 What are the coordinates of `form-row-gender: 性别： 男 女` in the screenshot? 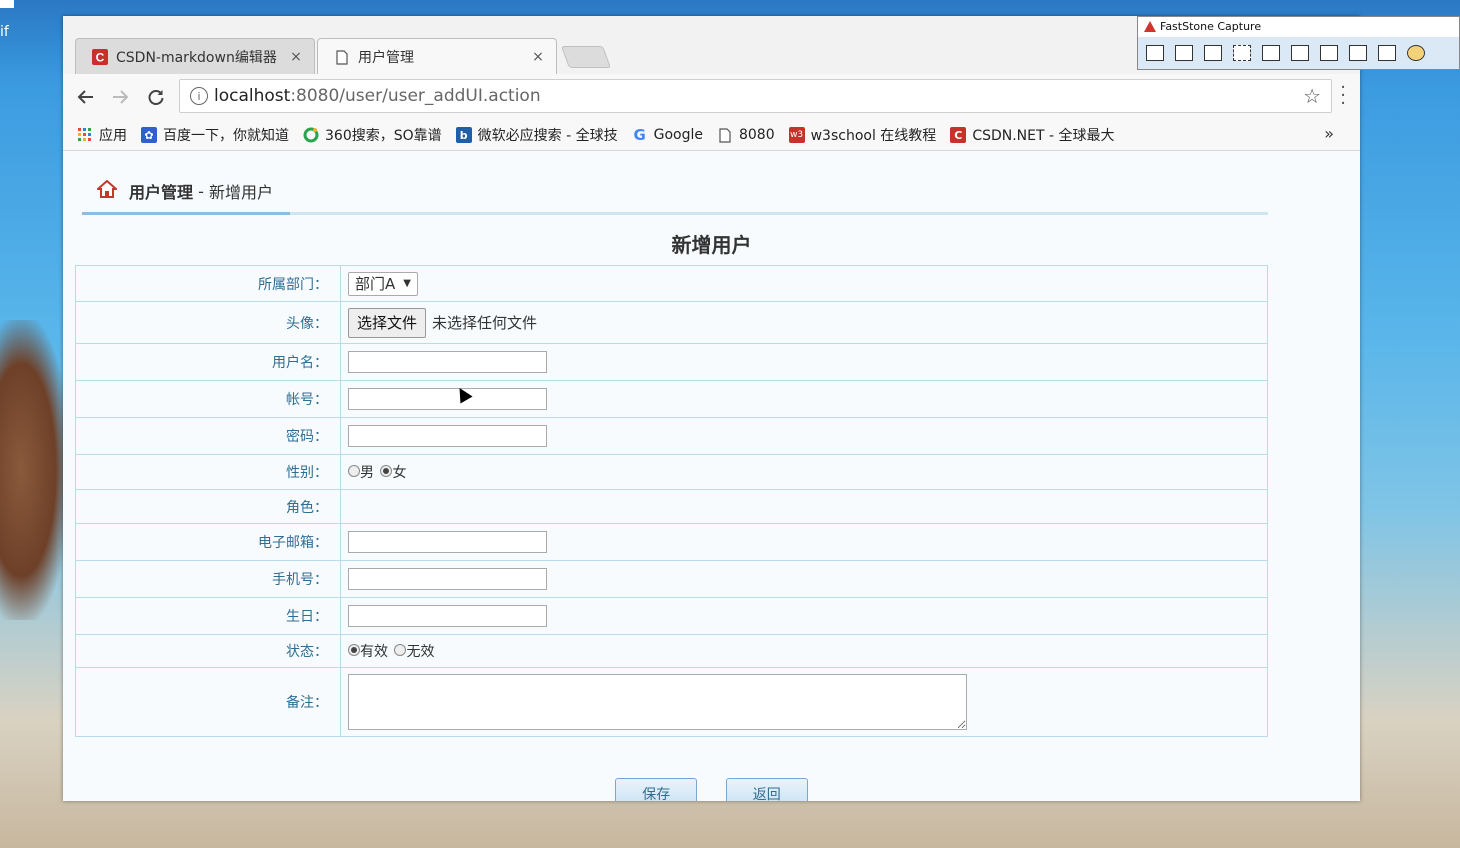 It's located at (671, 472).